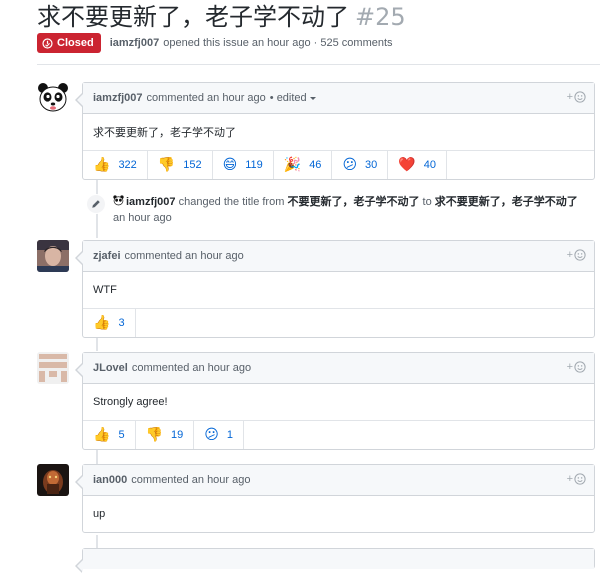 The image size is (600, 573). Describe the element at coordinates (121, 323) in the screenshot. I see `reaction-count: 3` at that location.